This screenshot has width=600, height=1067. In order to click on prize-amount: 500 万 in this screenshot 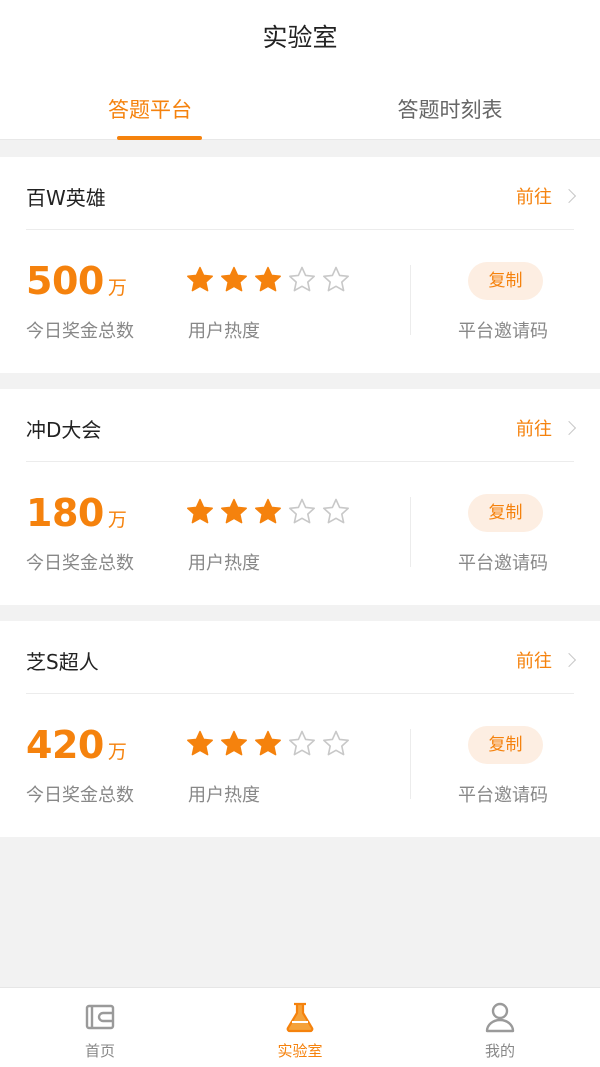, I will do `click(76, 281)`.